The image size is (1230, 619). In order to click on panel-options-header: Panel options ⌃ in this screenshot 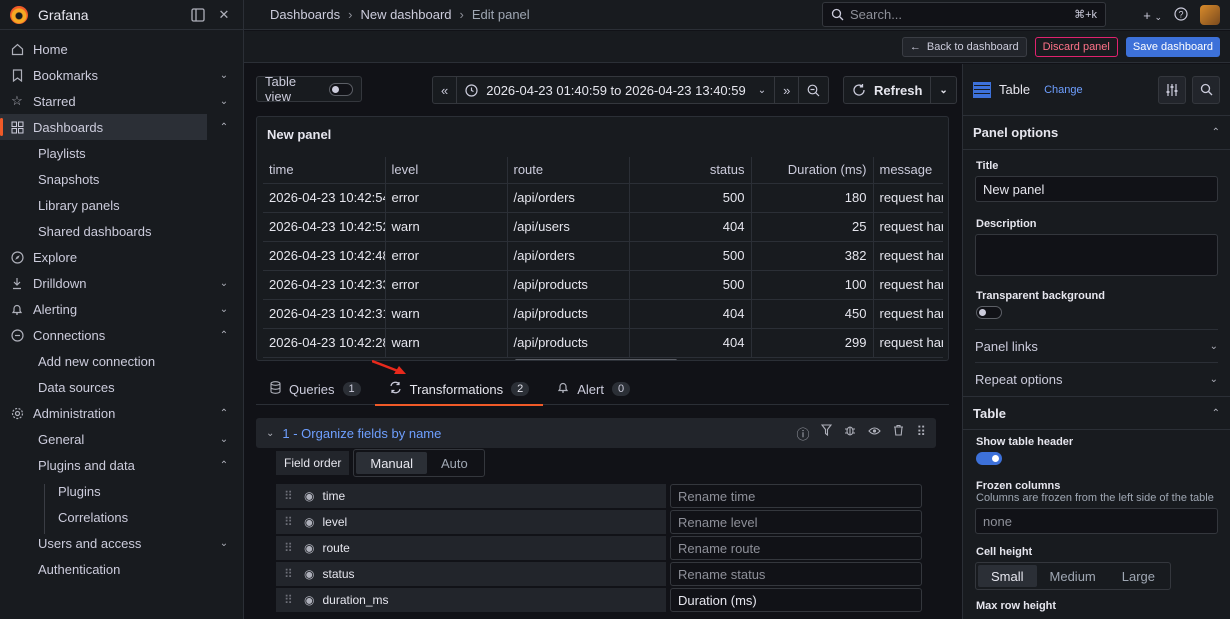, I will do `click(1096, 133)`.